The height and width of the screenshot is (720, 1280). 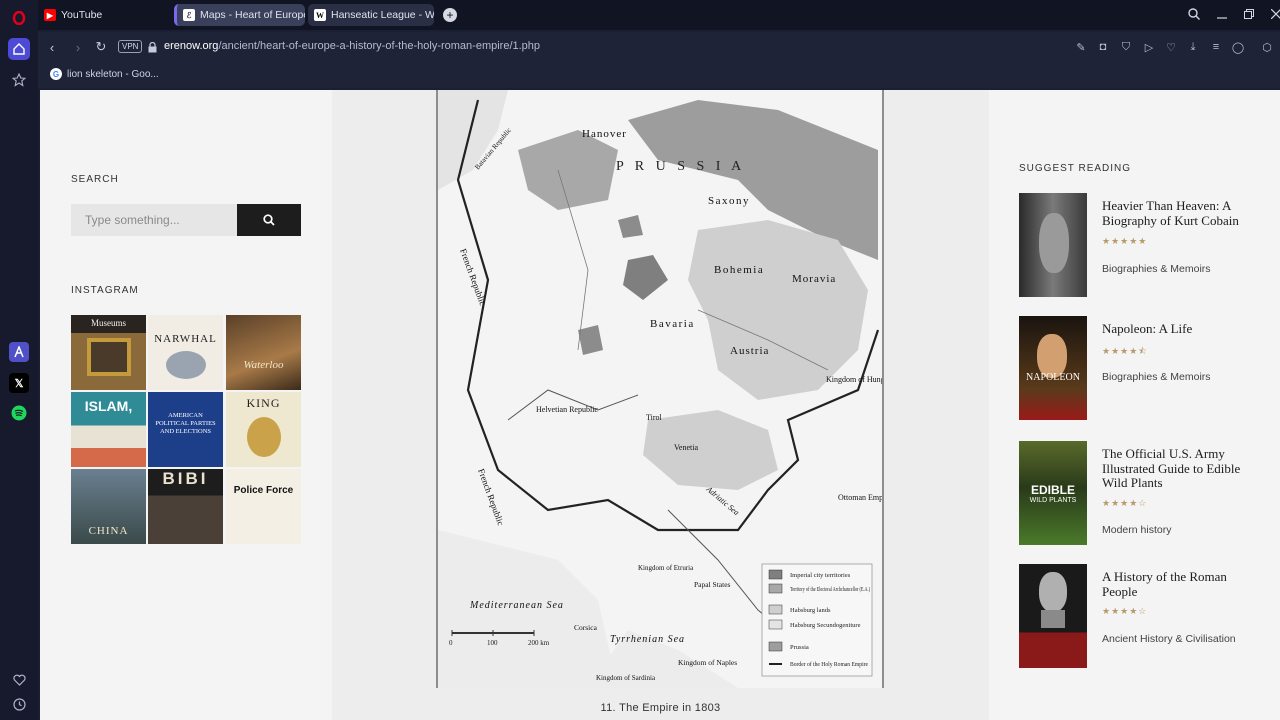 I want to click on label-bohemia: Bohemia, so click(x=739, y=270).